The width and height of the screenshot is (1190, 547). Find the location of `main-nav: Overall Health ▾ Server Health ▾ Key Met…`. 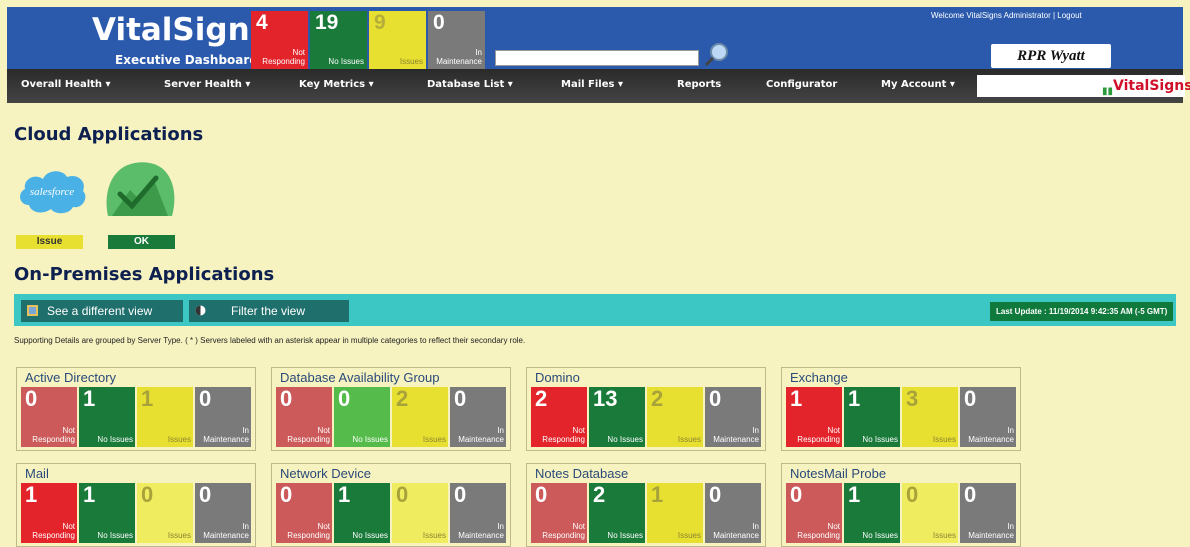

main-nav: Overall Health ▾ Server Health ▾ Key Met… is located at coordinates (598, 86).